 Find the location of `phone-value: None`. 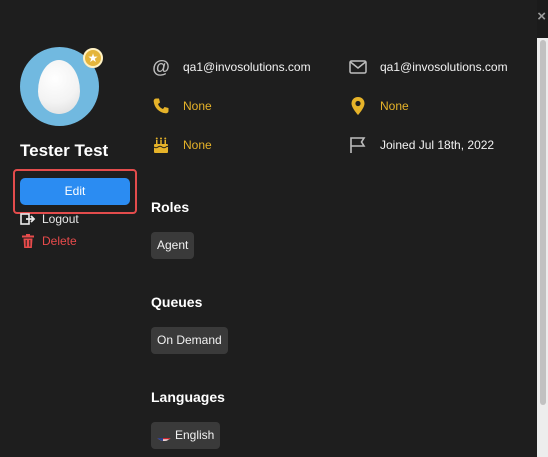

phone-value: None is located at coordinates (197, 106).